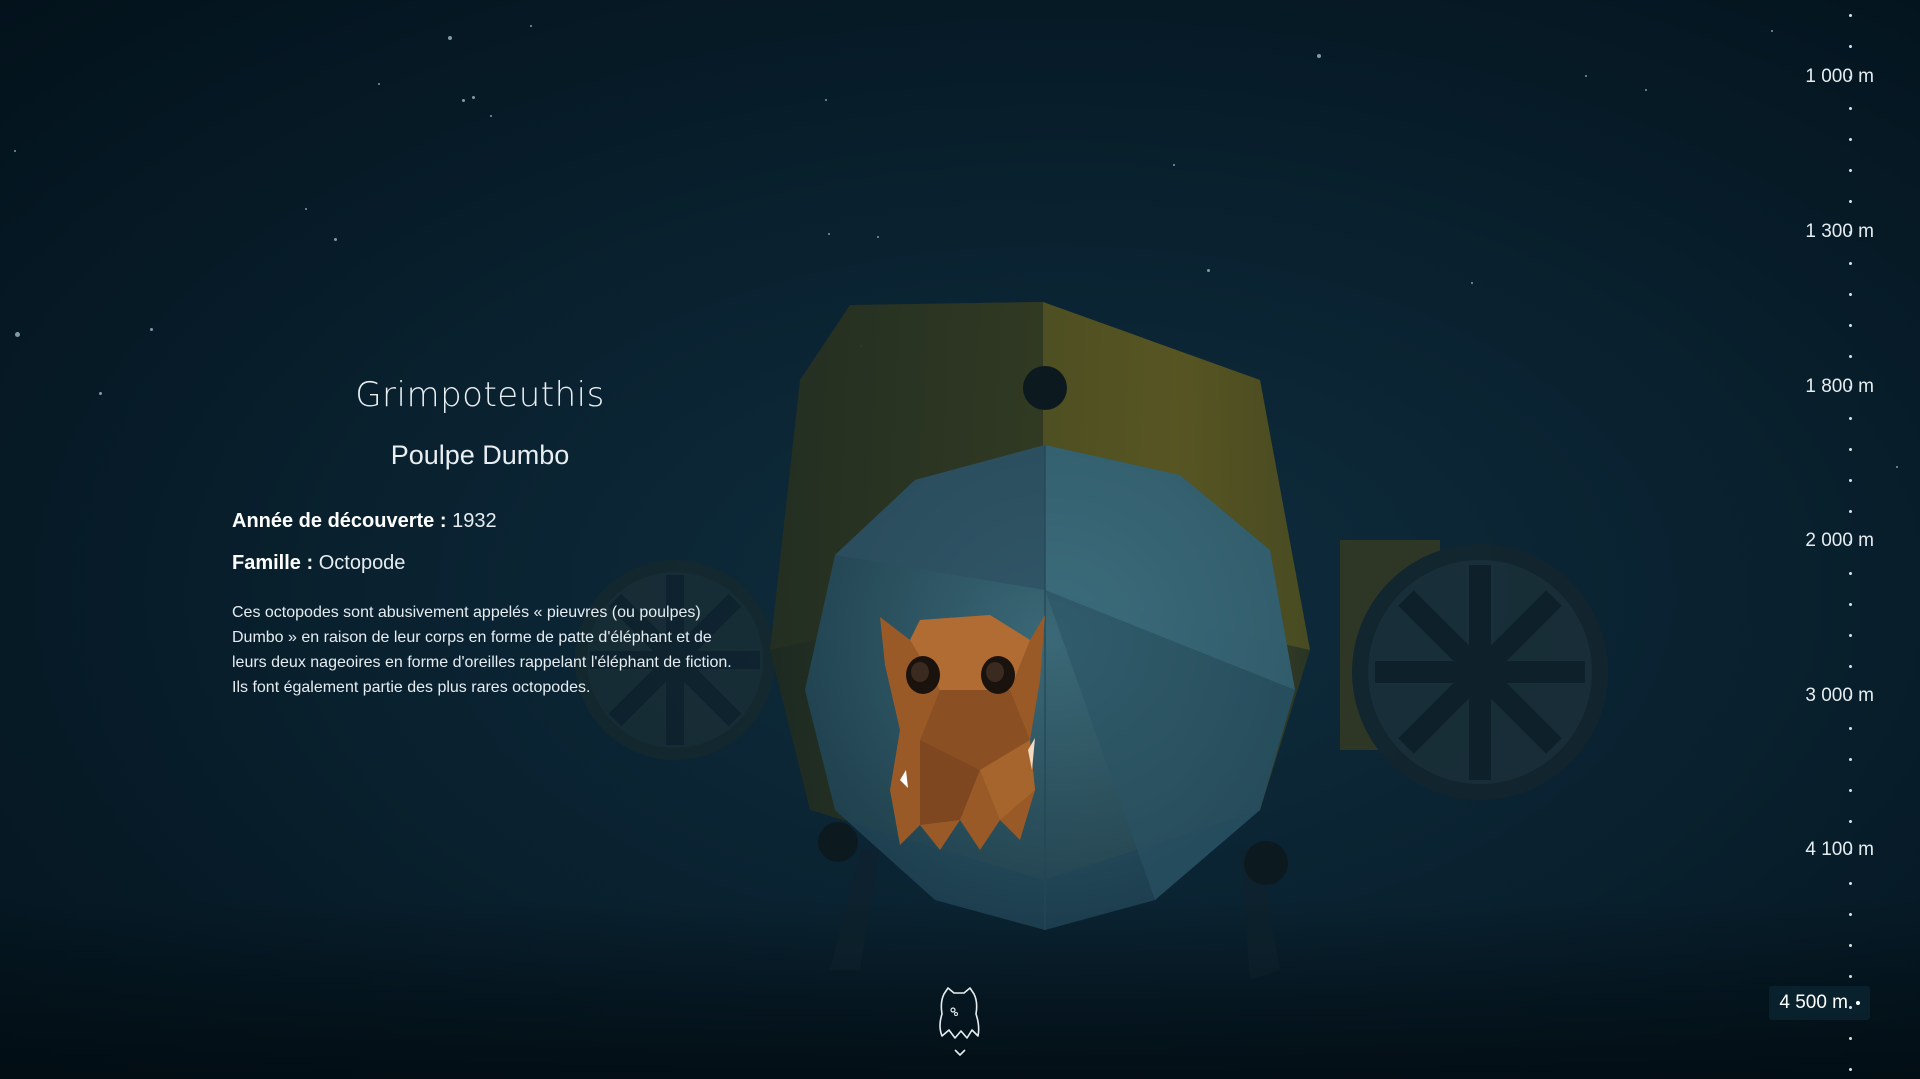 The image size is (1920, 1079). I want to click on creature-outline-icon, so click(959, 1013).